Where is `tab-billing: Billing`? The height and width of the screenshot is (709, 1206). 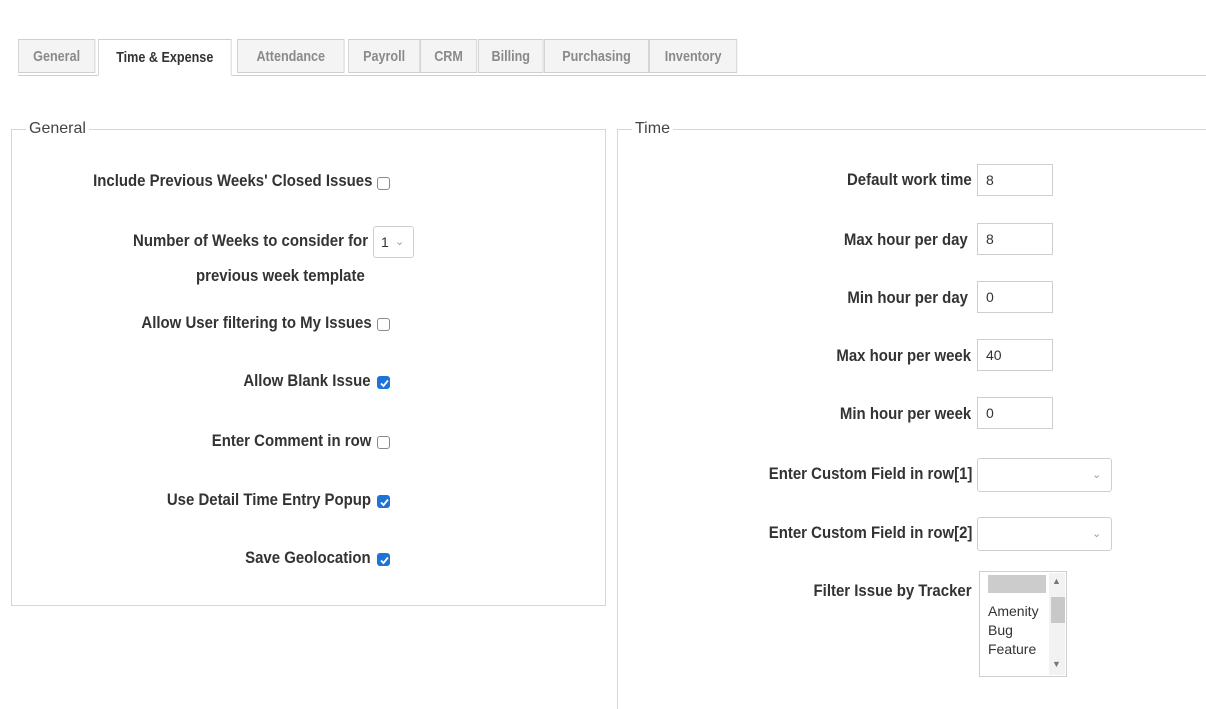 tab-billing: Billing is located at coordinates (511, 56).